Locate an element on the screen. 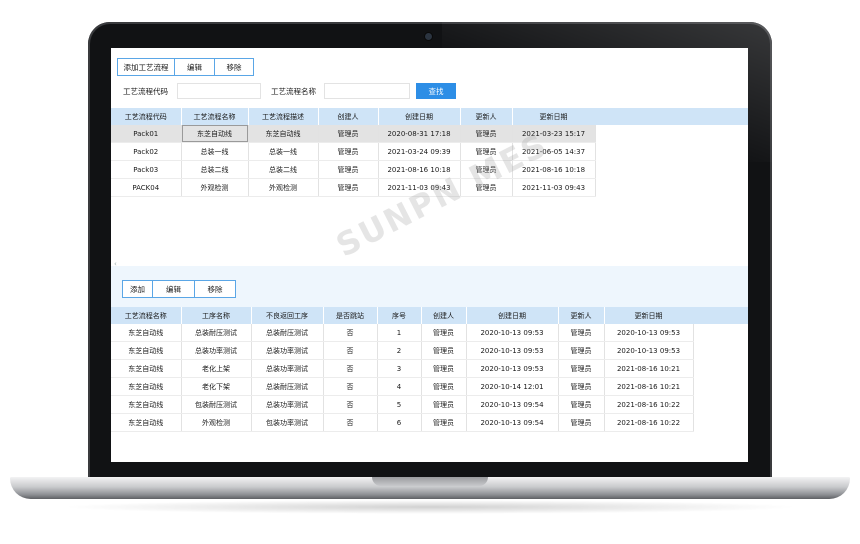 The image size is (860, 544). step-table-cell: 2 is located at coordinates (399, 350).